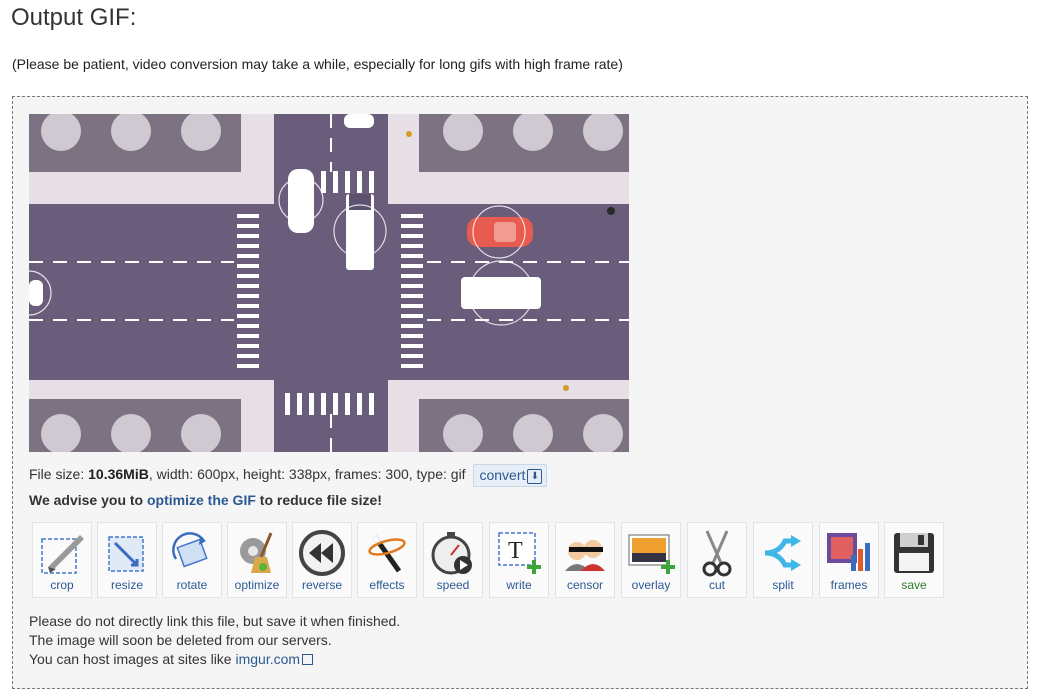 The image size is (1038, 699). What do you see at coordinates (502, 475) in the screenshot?
I see `convert-label: convert` at bounding box center [502, 475].